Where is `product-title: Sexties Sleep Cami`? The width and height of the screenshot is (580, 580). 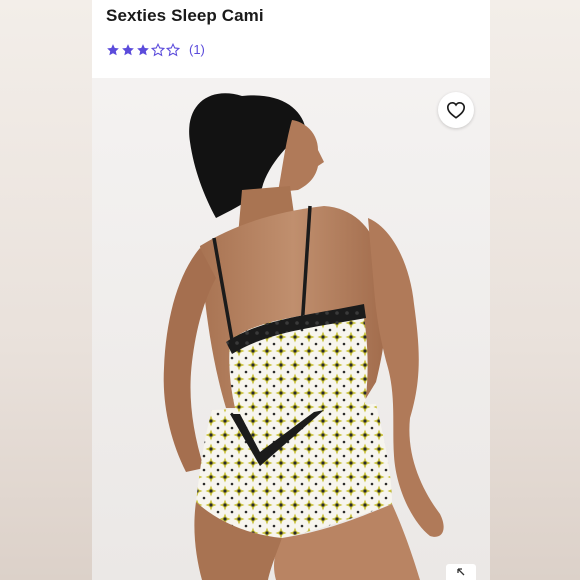
product-title: Sexties Sleep Cami is located at coordinates (185, 15).